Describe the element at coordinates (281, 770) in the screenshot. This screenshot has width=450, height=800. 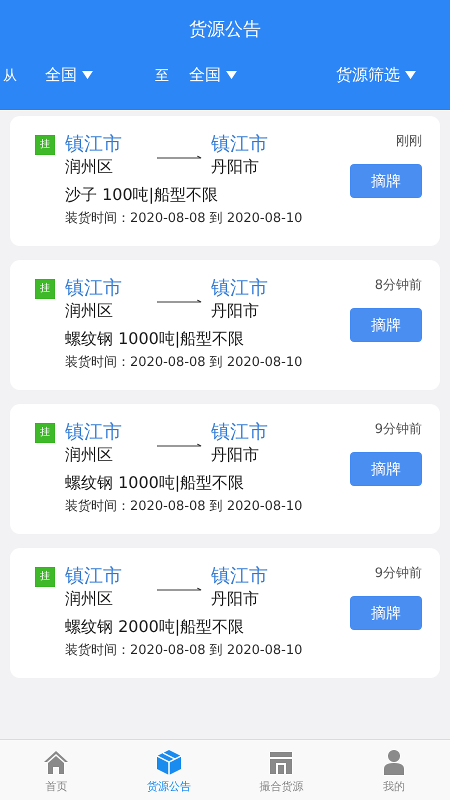
I see `tab: 撮合货源` at that location.